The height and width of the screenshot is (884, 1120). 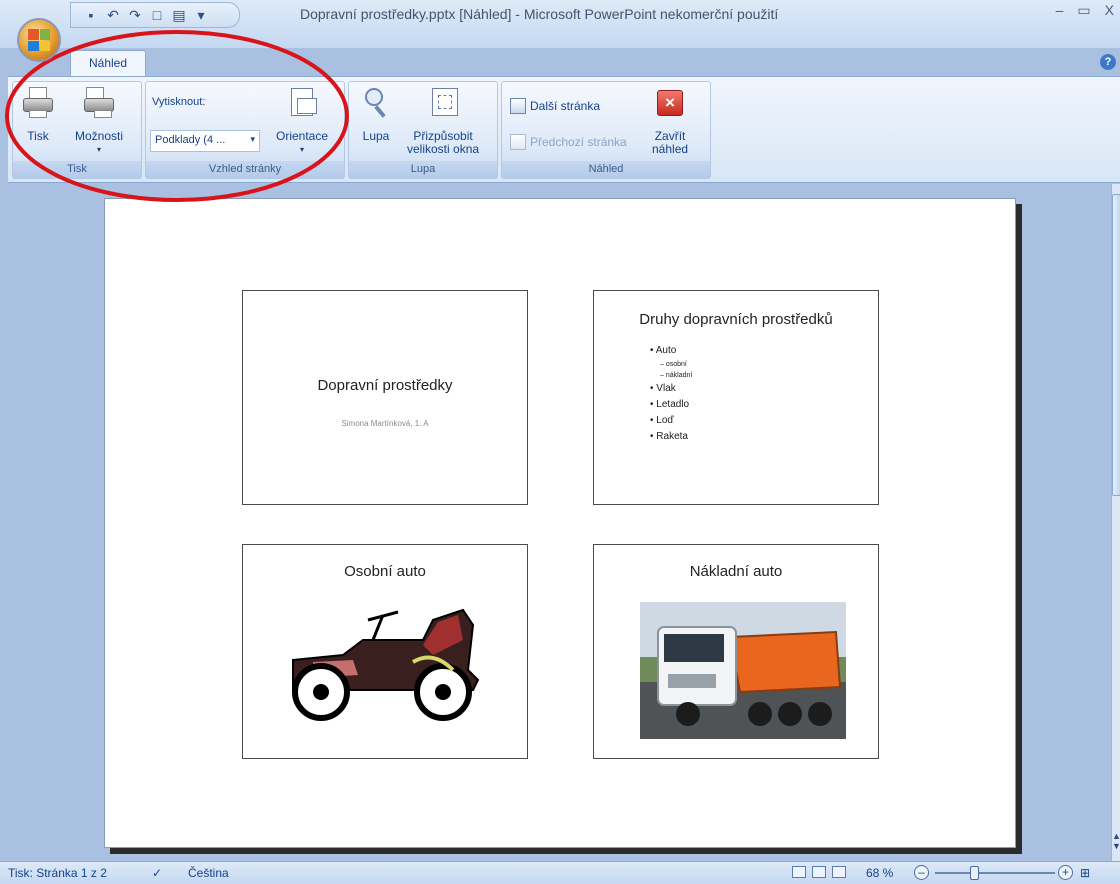 I want to click on options-label: Možnosti, so click(x=99, y=136).